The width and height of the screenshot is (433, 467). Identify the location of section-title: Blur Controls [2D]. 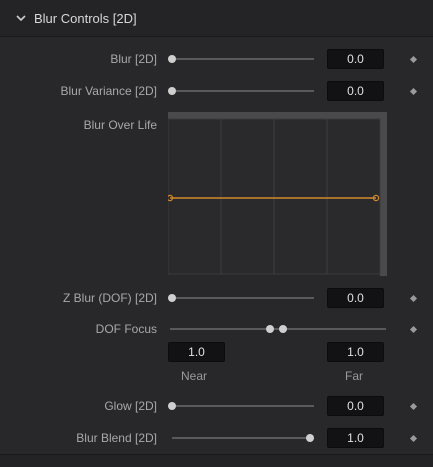
(85, 18).